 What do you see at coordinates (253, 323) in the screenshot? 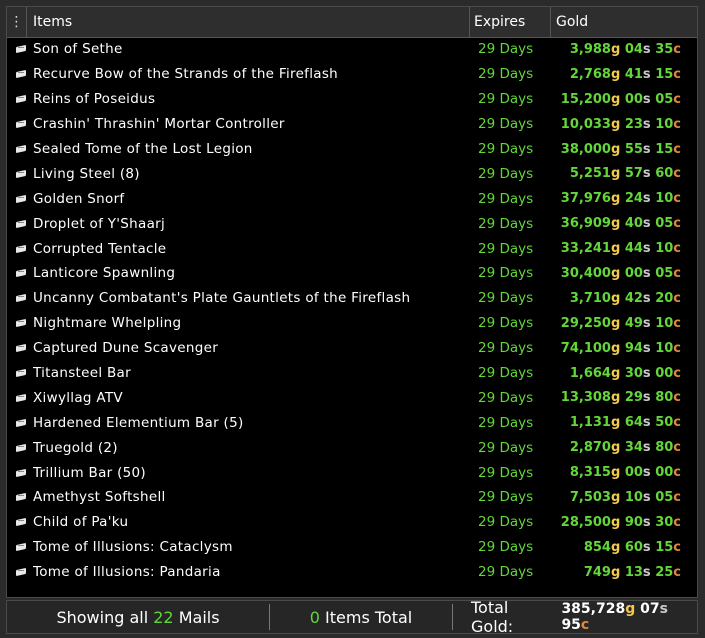
I see `item-name: Nightmare Whelpling` at bounding box center [253, 323].